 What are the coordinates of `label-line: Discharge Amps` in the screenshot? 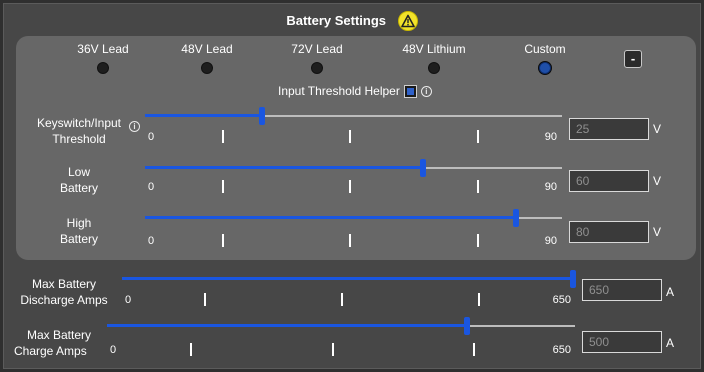 It's located at (64, 300).